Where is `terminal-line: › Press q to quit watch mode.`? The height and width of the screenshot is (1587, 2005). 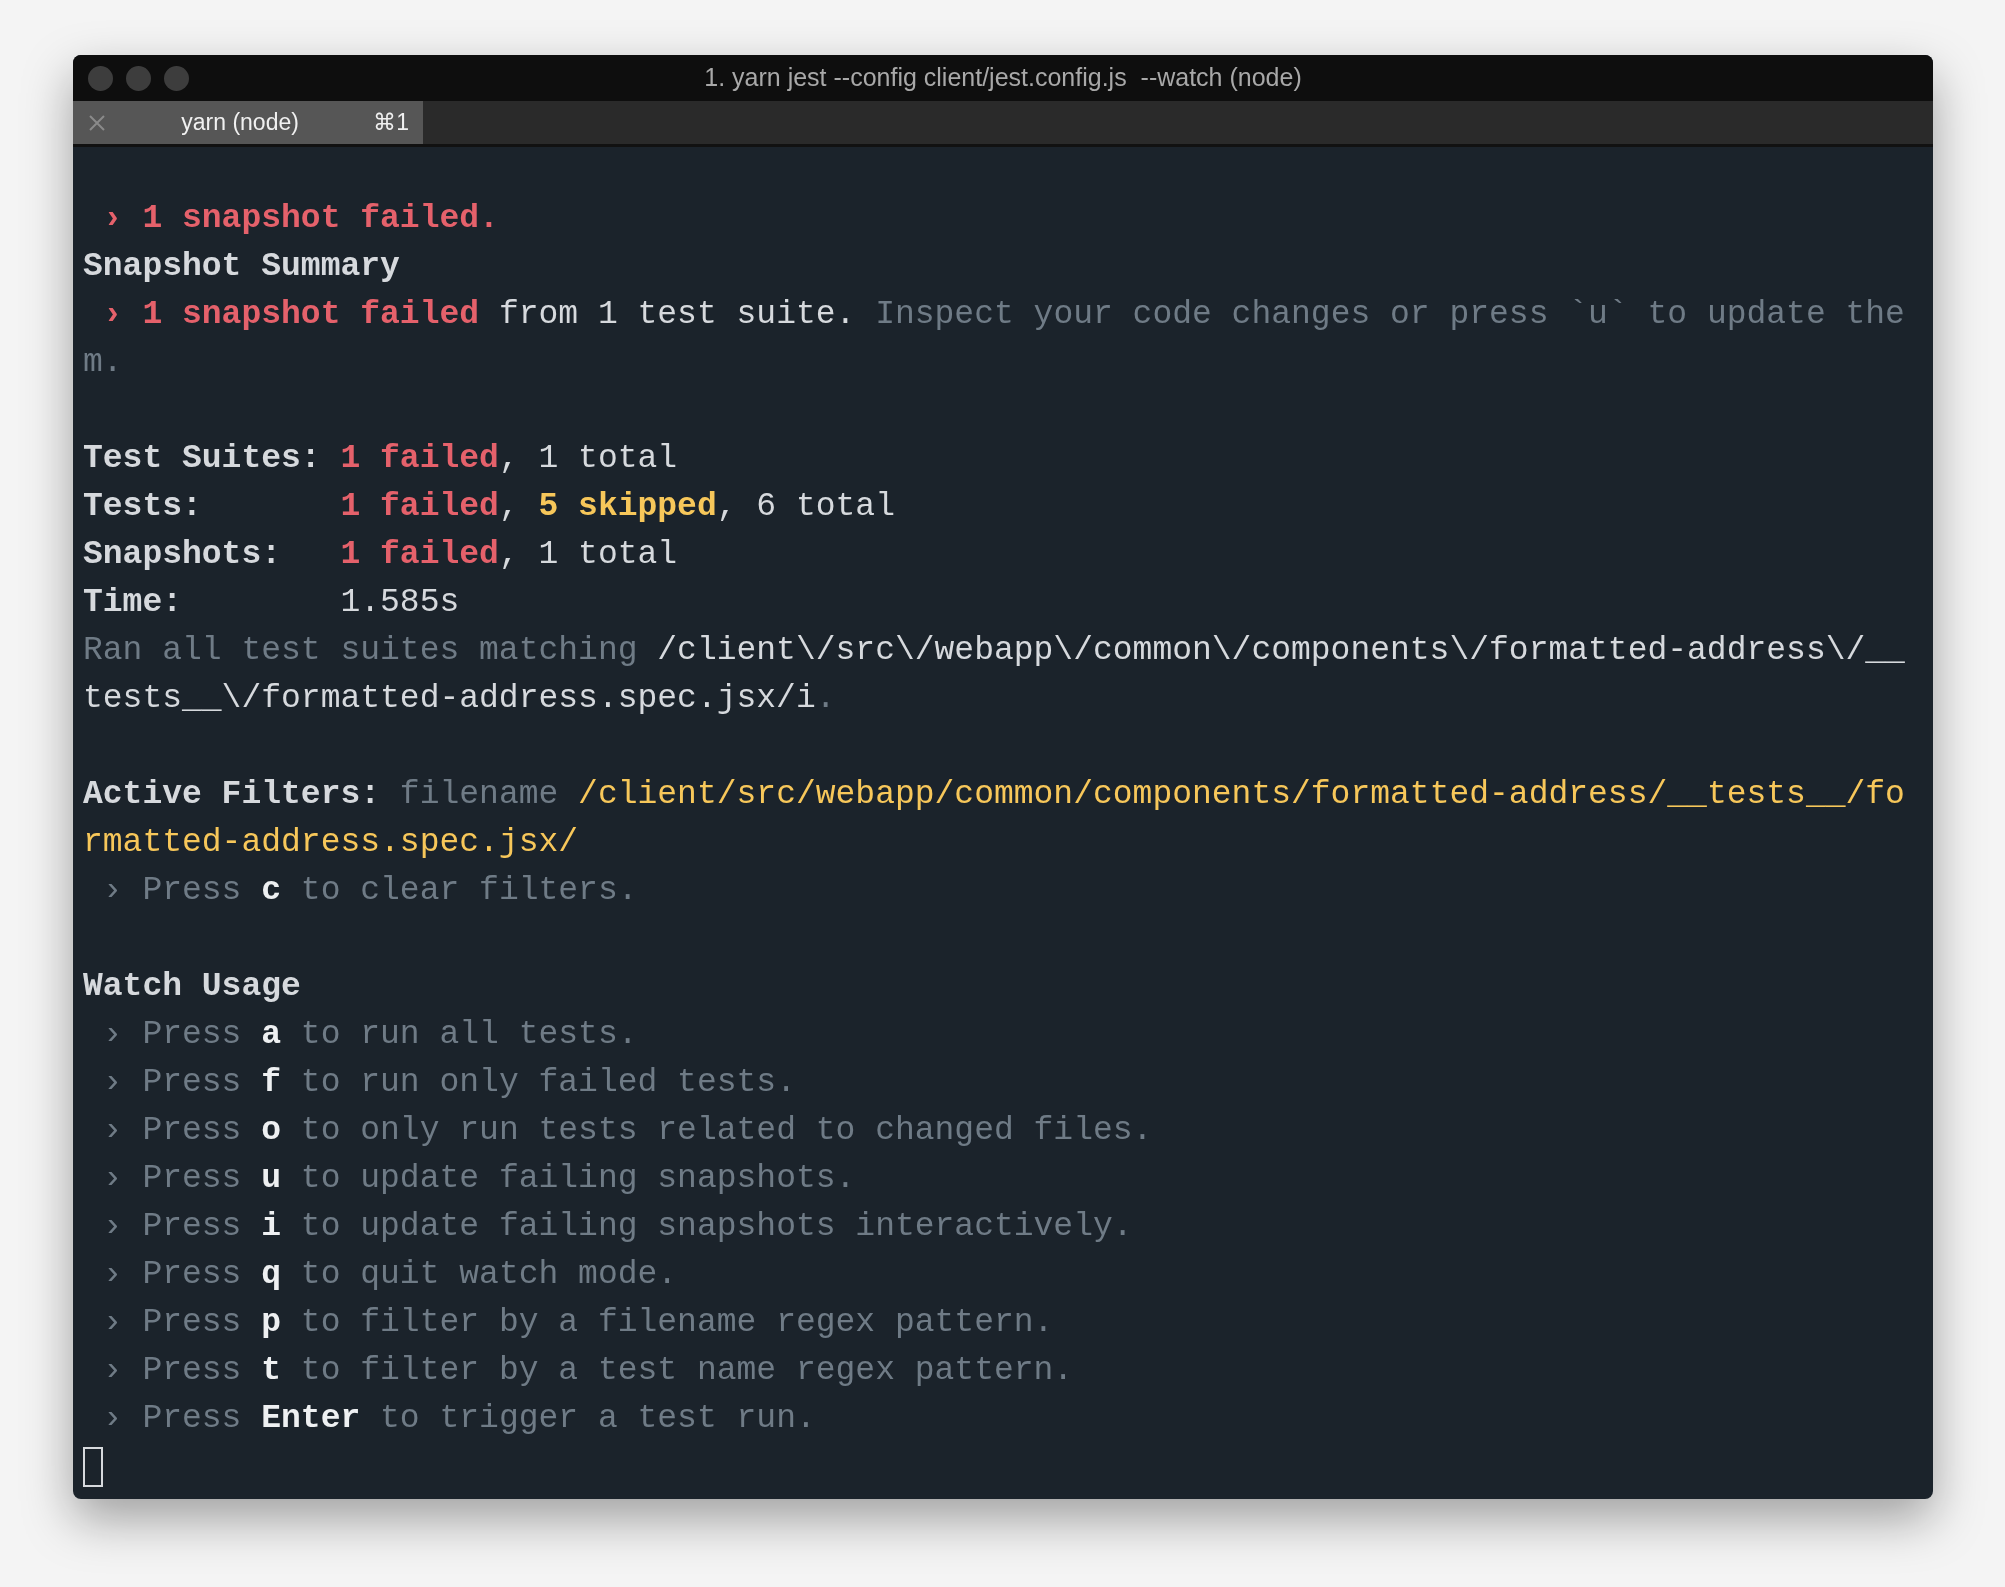
terminal-line: › Press q to quit watch mode. is located at coordinates (389, 1275).